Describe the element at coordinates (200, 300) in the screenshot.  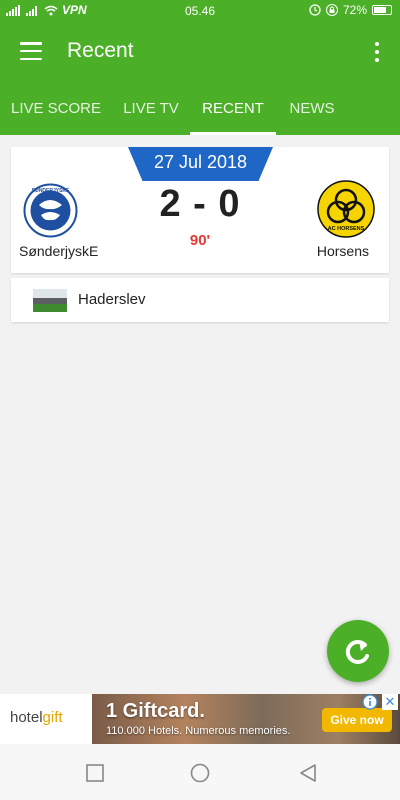
I see `venue-row: Haderslev` at that location.